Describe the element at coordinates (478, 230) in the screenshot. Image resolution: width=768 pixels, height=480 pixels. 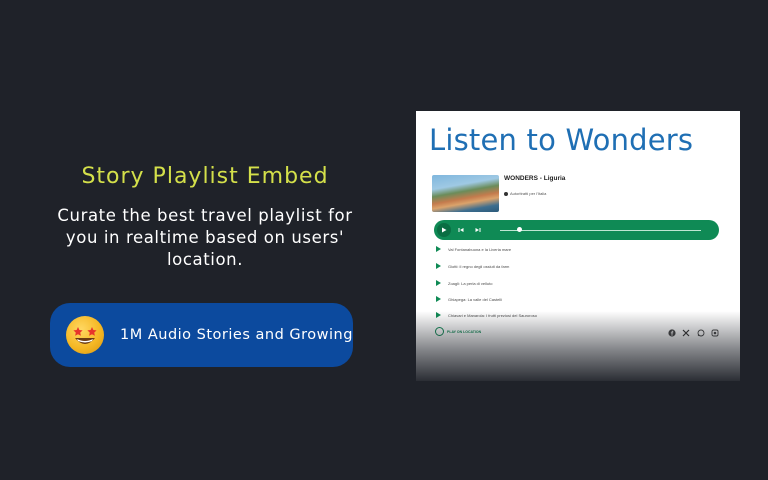
I see `skip-forward-icon` at that location.